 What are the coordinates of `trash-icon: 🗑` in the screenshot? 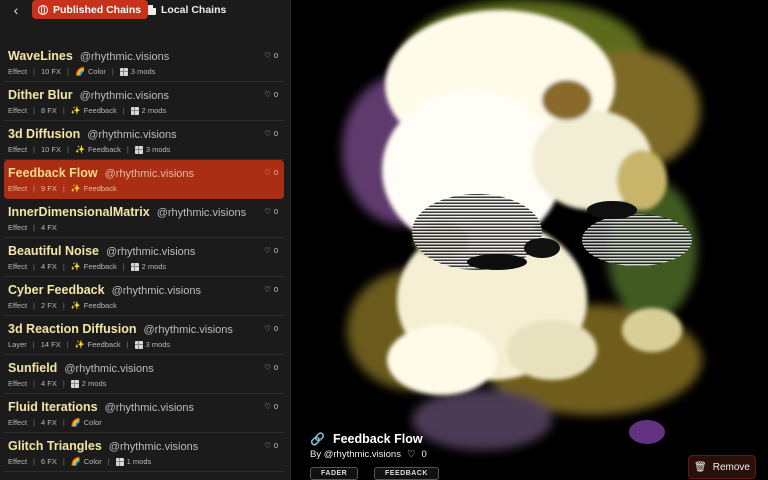 It's located at (700, 467).